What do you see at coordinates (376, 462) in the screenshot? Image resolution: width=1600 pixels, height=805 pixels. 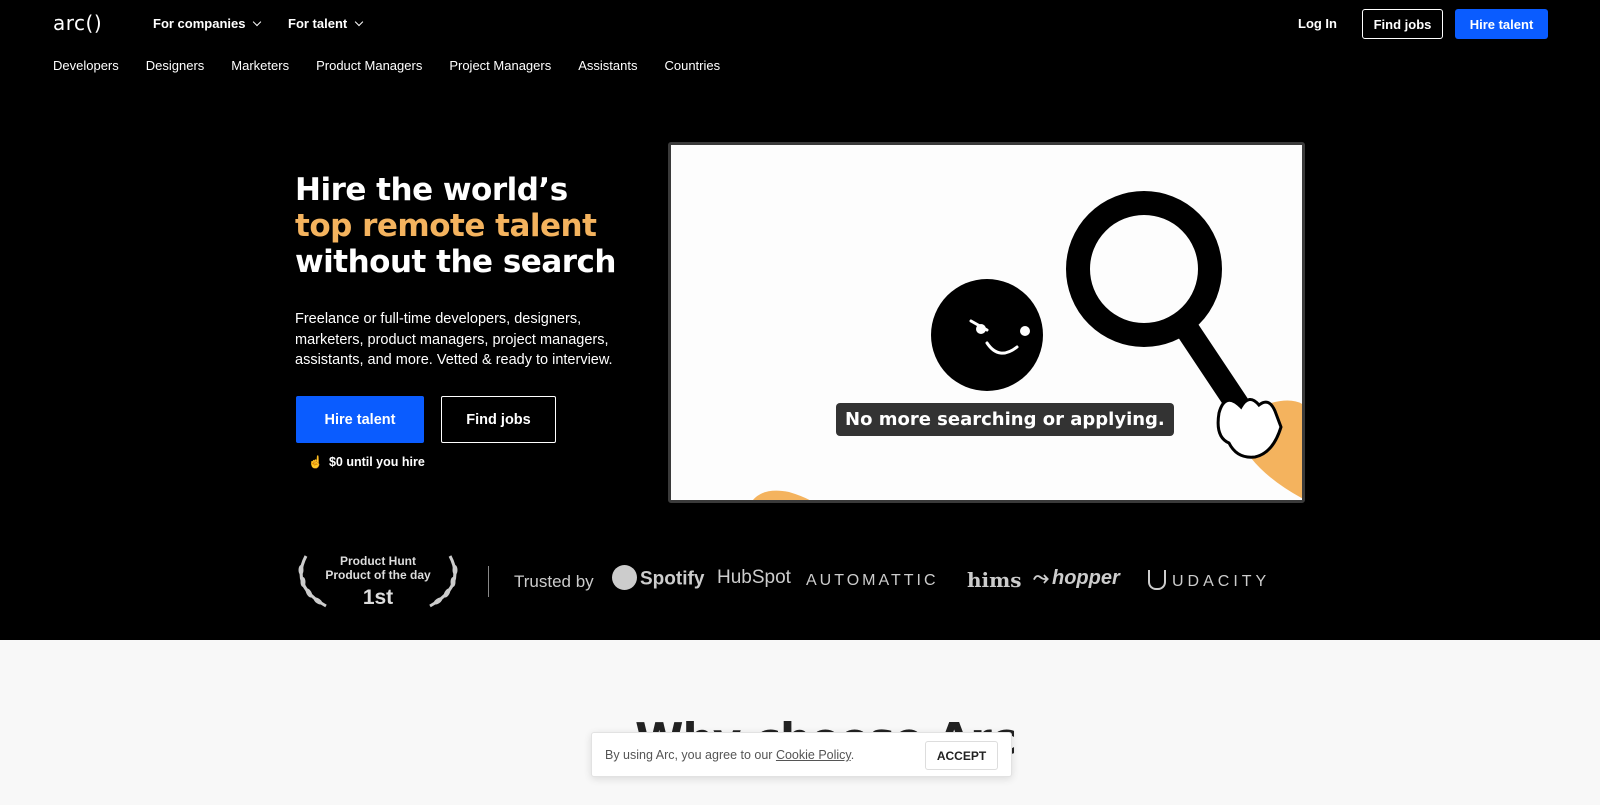 I see `pricing-note-text: $0 until you hire` at bounding box center [376, 462].